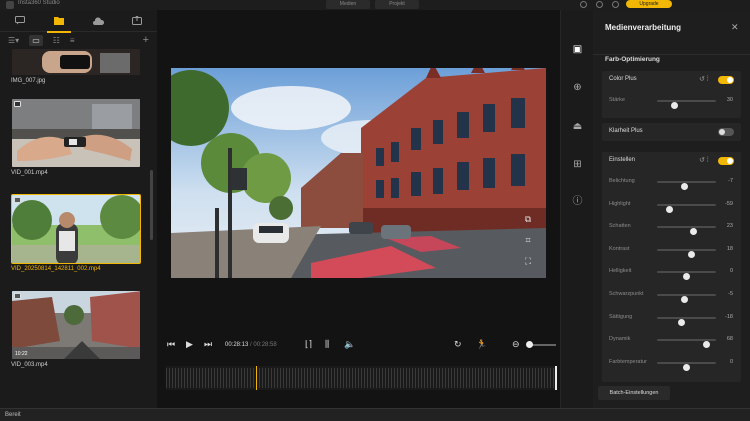 This screenshot has width=750, height=421. Describe the element at coordinates (36, 40) in the screenshot. I see `grid-icon: ▭` at that location.